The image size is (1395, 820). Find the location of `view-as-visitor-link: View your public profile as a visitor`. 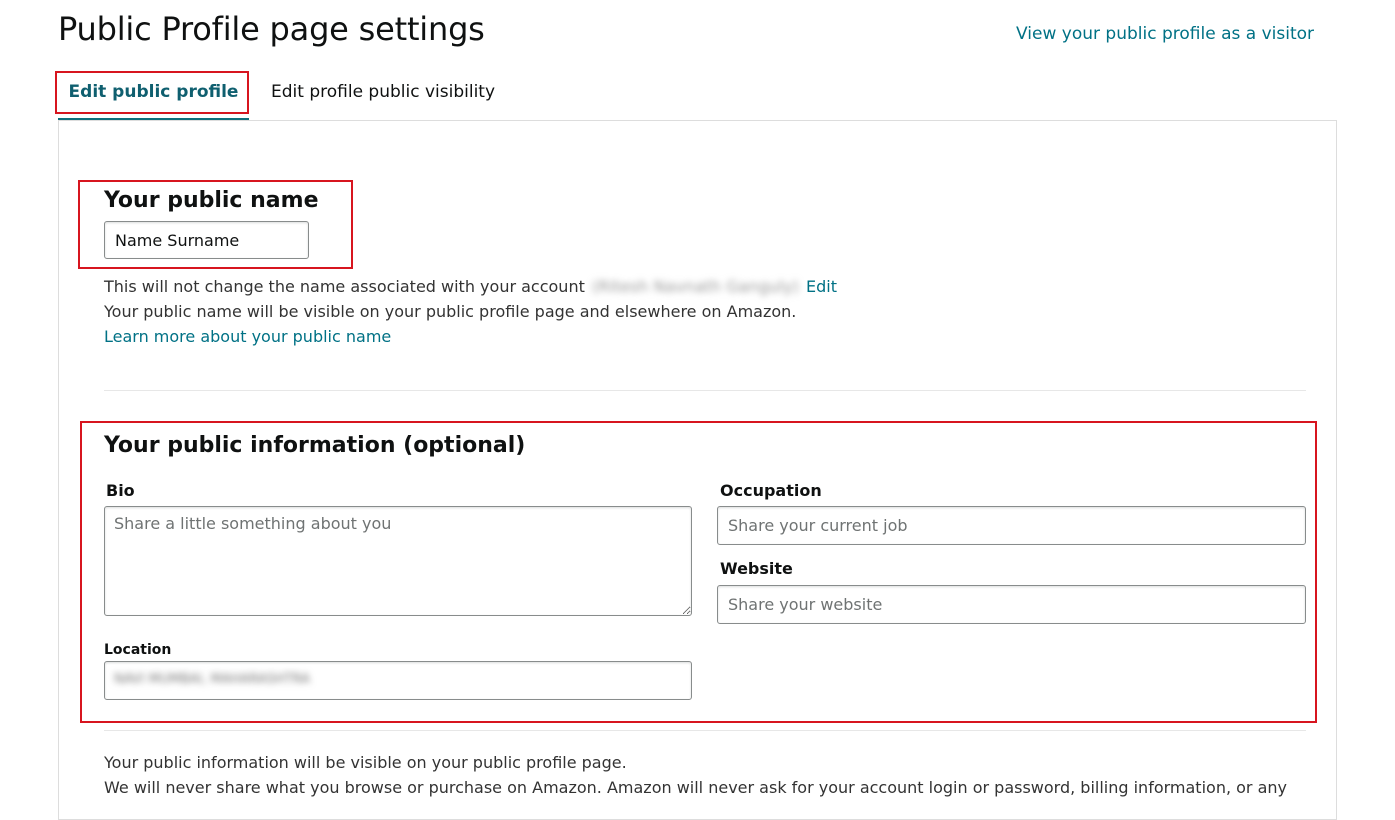

view-as-visitor-link: View your public profile as a visitor is located at coordinates (1165, 34).